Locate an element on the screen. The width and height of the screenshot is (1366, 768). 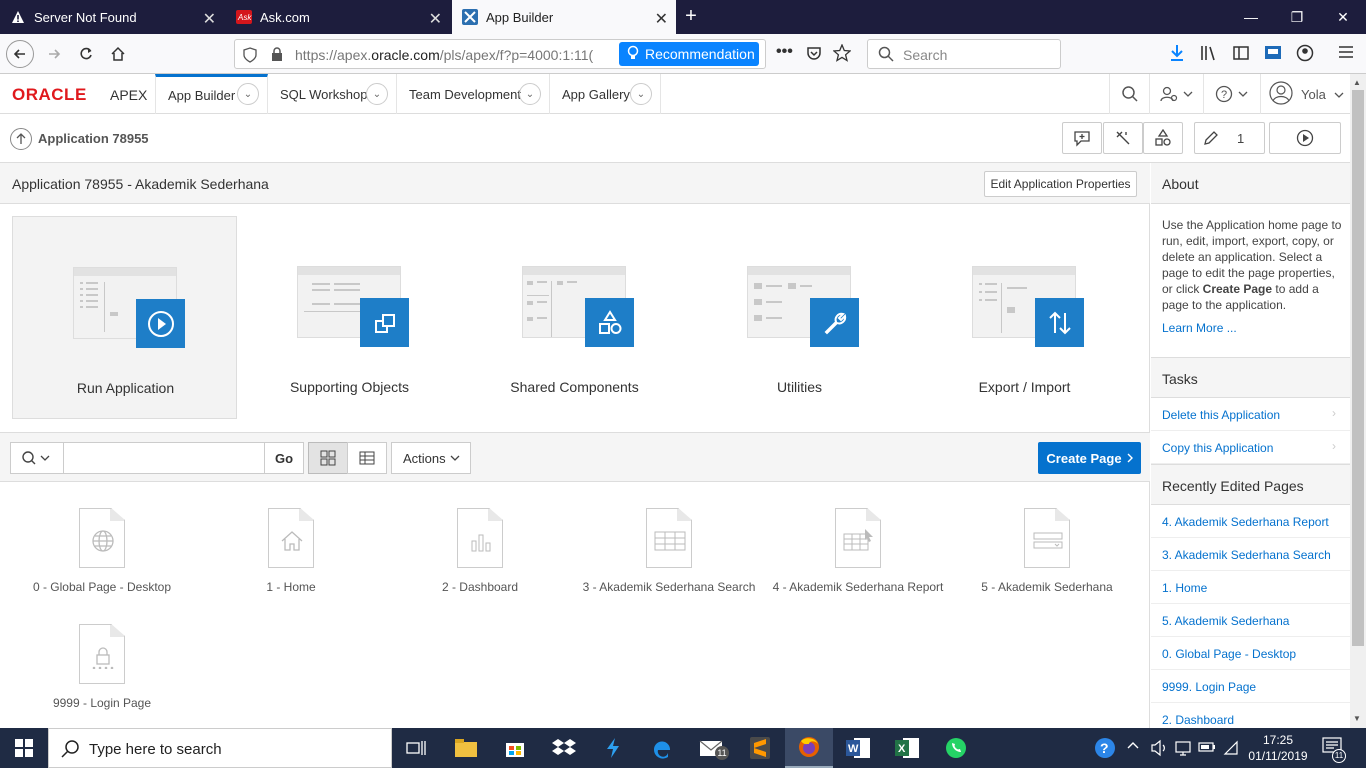
lock-icon is located at coordinates (277, 56).